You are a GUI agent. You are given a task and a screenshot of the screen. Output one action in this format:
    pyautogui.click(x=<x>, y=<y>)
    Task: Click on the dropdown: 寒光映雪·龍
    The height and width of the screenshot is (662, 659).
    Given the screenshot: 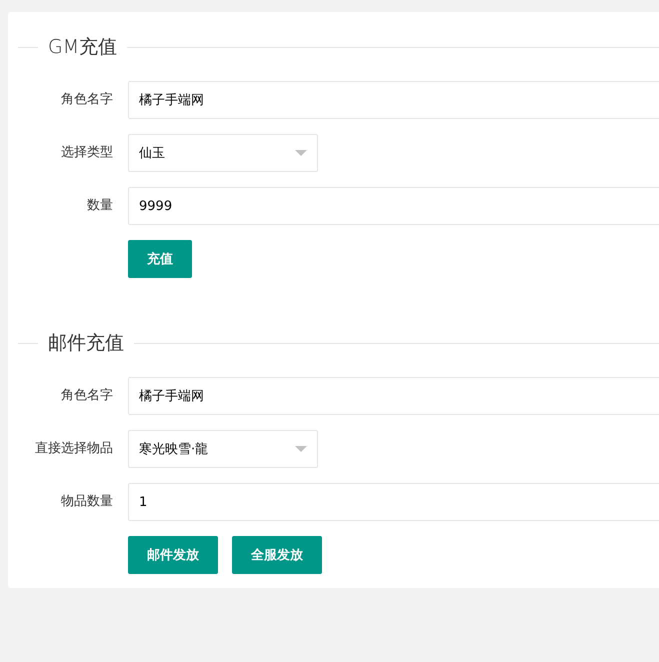 What is the action you would take?
    pyautogui.click(x=223, y=449)
    